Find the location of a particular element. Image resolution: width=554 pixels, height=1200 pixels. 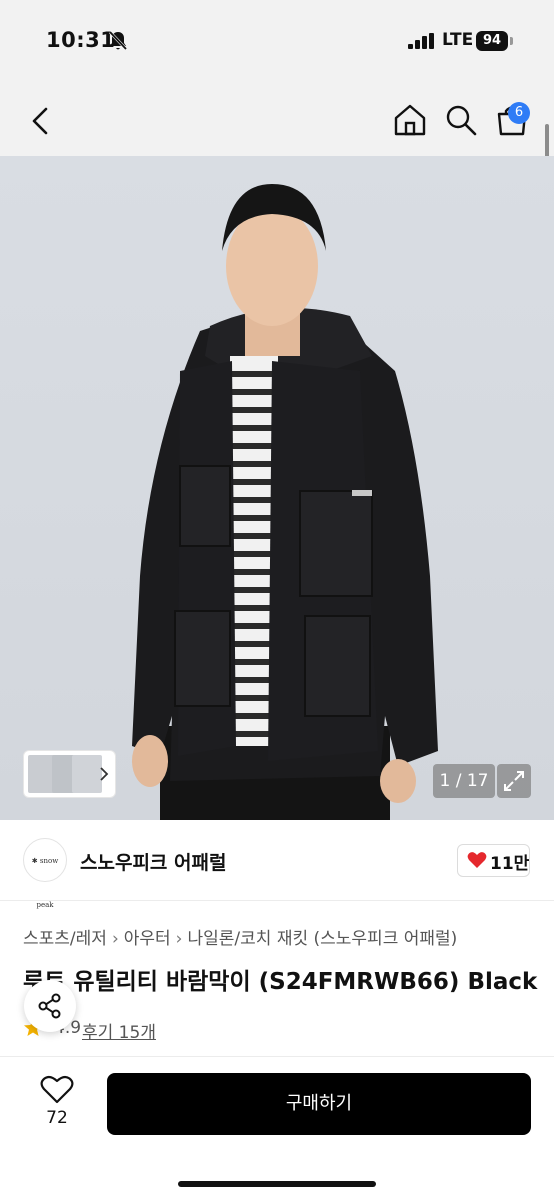

status-bar: 10:31 LTE 94 is located at coordinates (277, 42).